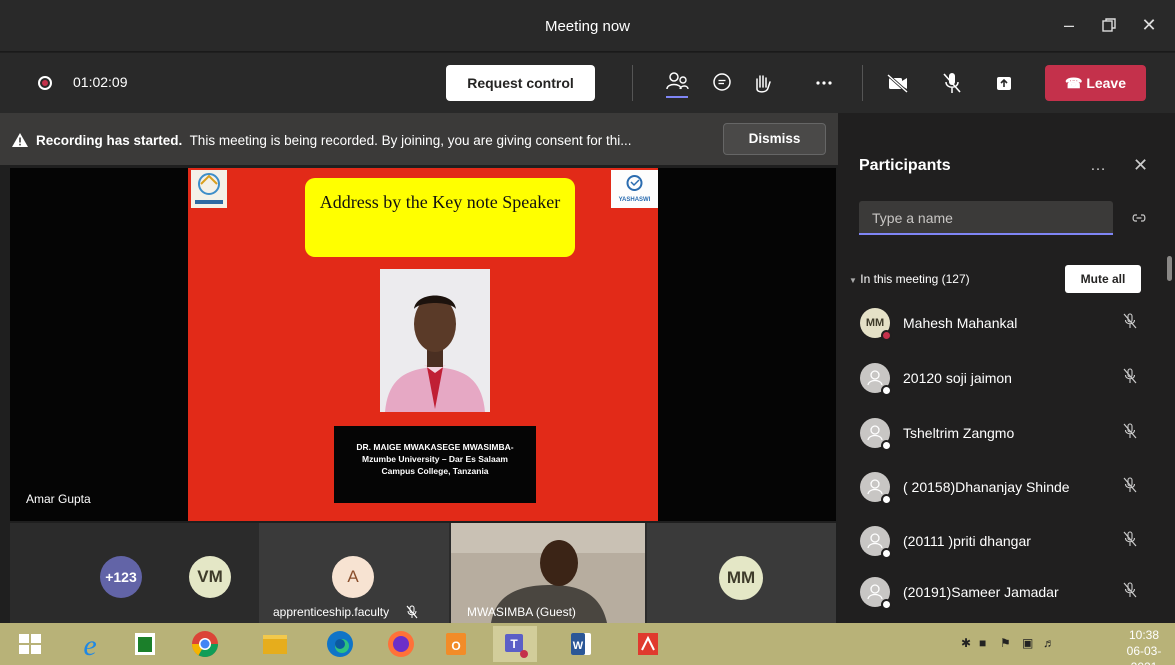 The width and height of the screenshot is (1175, 665). I want to click on participant-row: (20111 )priti dhangar, so click(1002, 540).